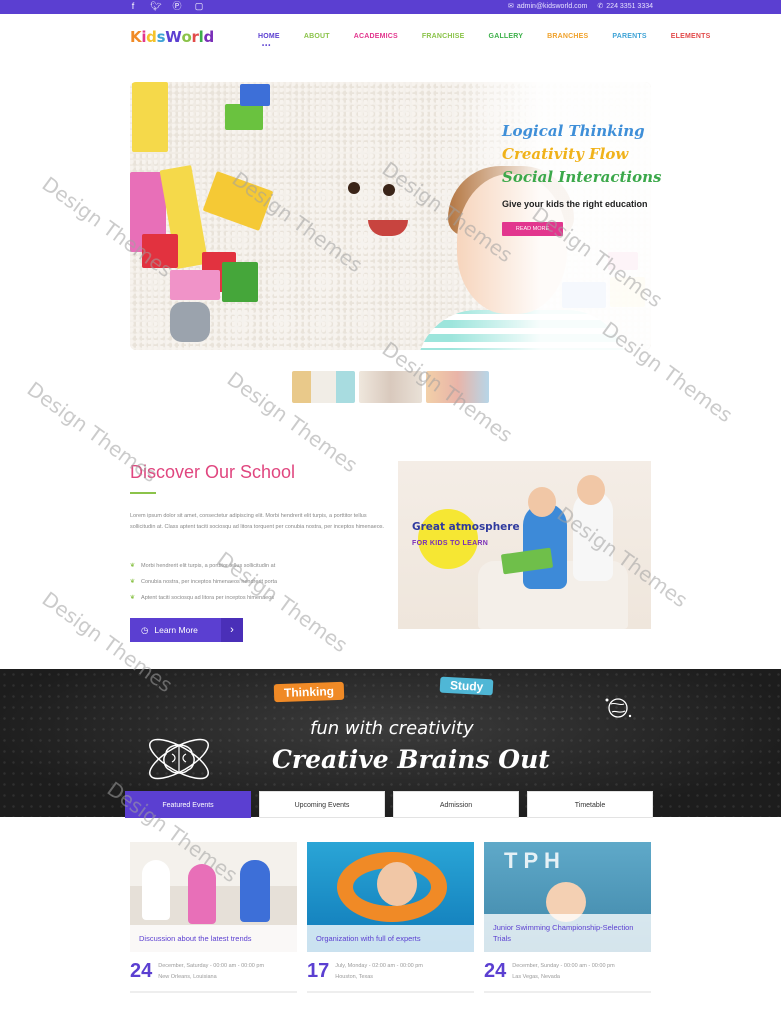 Image resolution: width=781 pixels, height=1024 pixels. I want to click on instagram-icon: ▢, so click(199, 6).